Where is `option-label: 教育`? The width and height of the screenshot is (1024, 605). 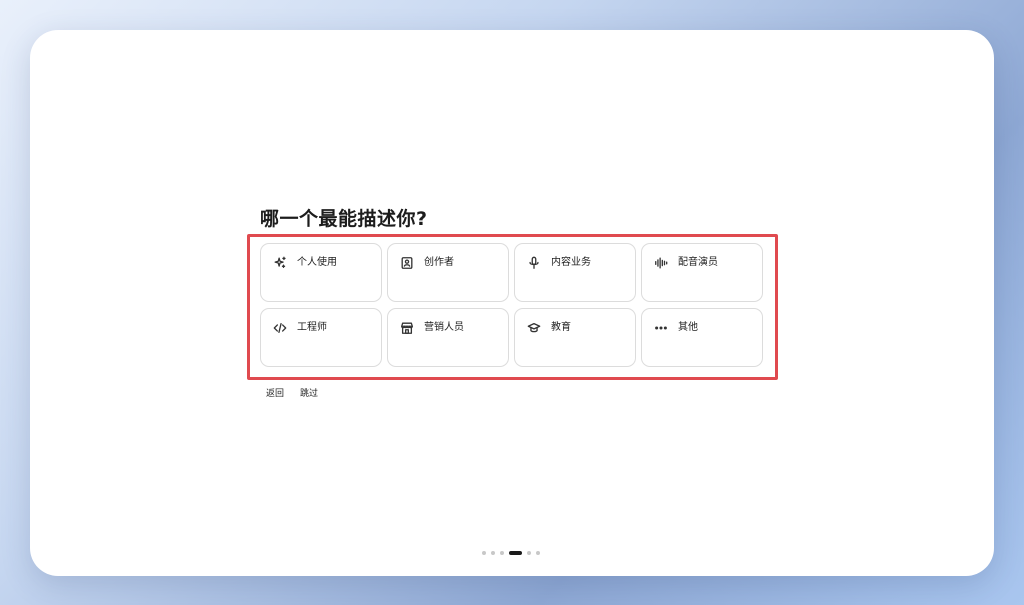 option-label: 教育 is located at coordinates (561, 327).